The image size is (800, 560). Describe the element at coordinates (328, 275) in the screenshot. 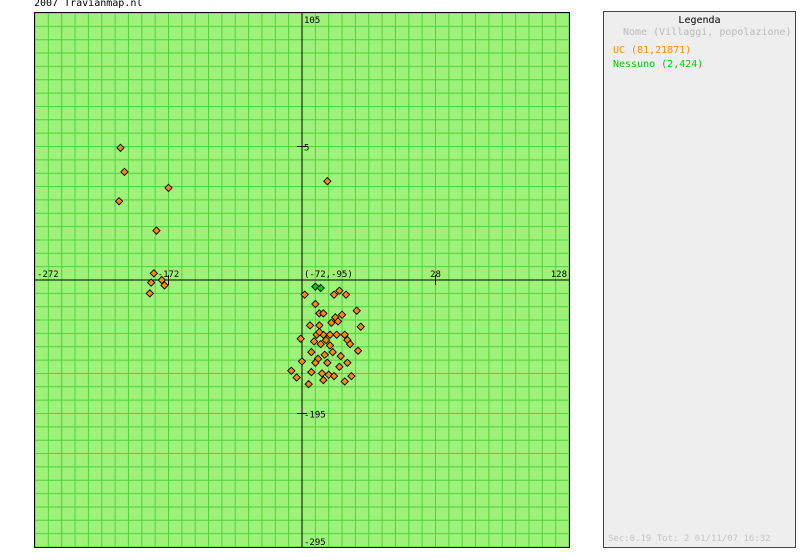

I see `center-coordinate-label: (-72,-95)` at that location.